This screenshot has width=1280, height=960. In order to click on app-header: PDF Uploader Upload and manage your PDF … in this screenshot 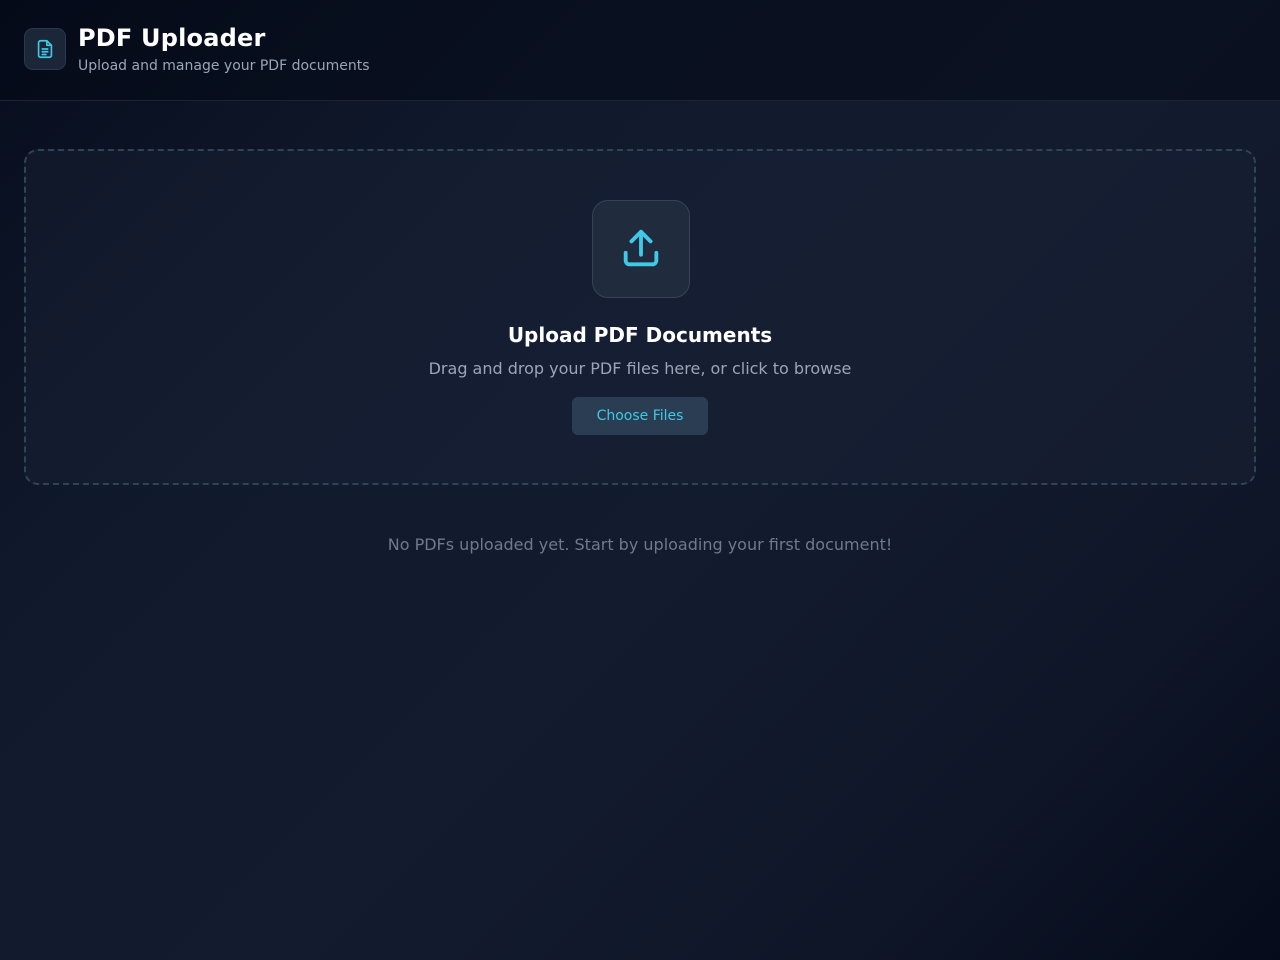, I will do `click(640, 50)`.